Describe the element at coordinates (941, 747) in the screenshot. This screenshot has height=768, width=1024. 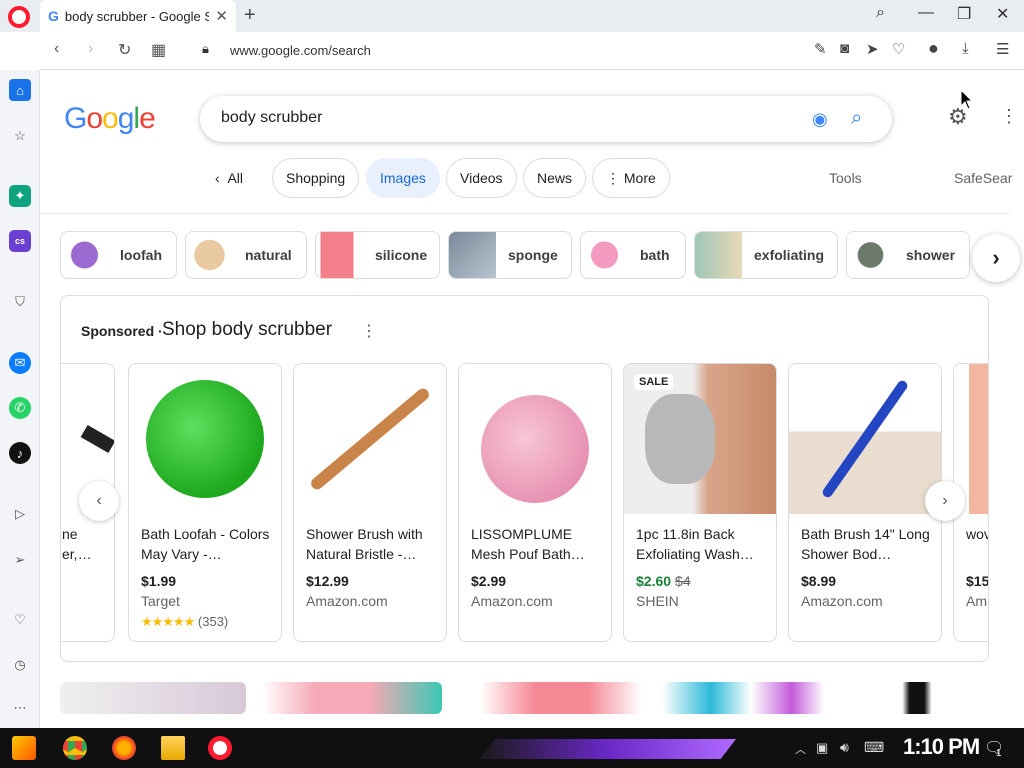
I see `taskbar-clock: 1:10 PM` at that location.